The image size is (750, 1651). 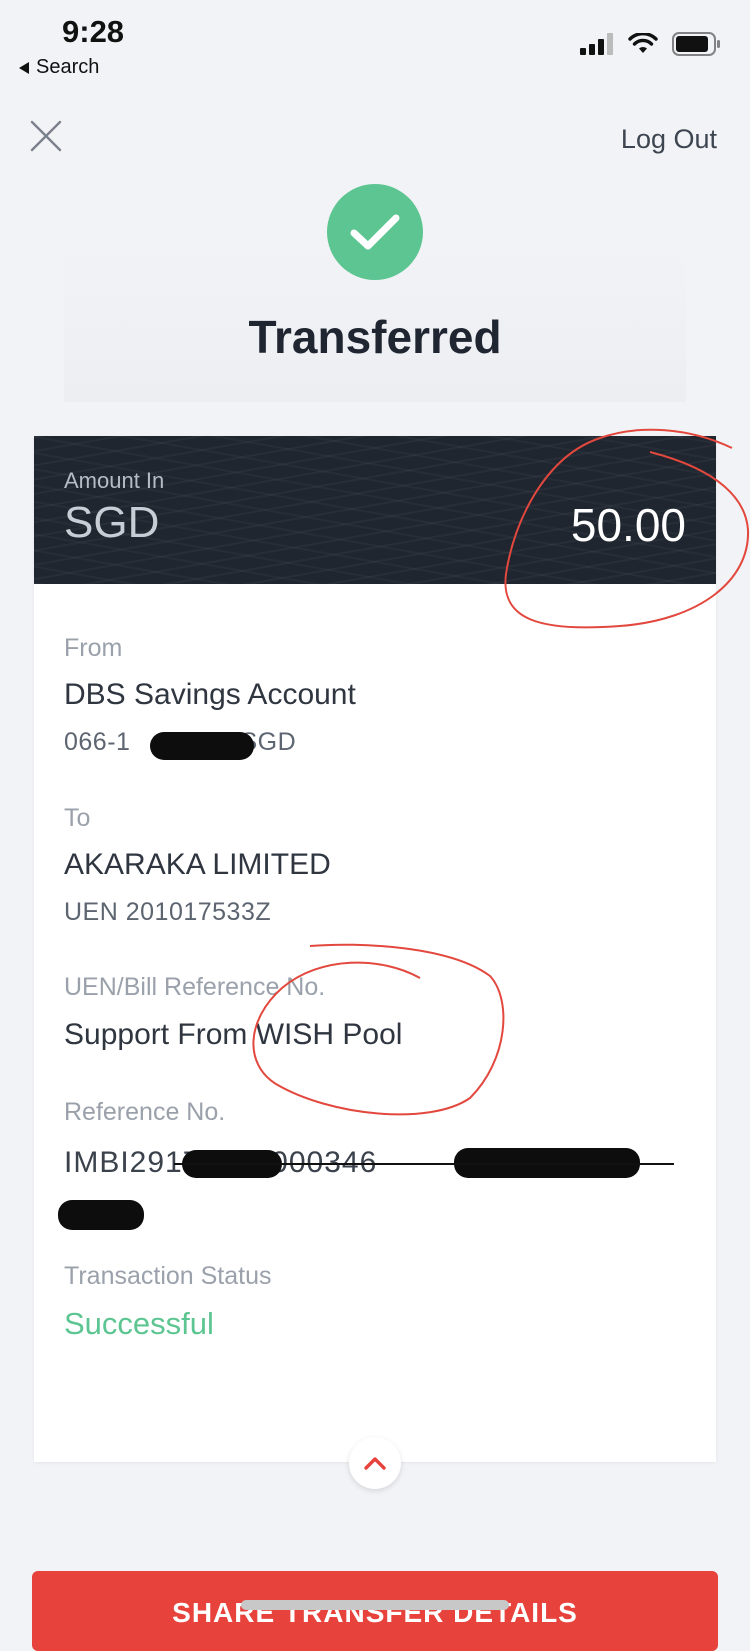 I want to click on amount-label: Amount In, so click(x=114, y=480).